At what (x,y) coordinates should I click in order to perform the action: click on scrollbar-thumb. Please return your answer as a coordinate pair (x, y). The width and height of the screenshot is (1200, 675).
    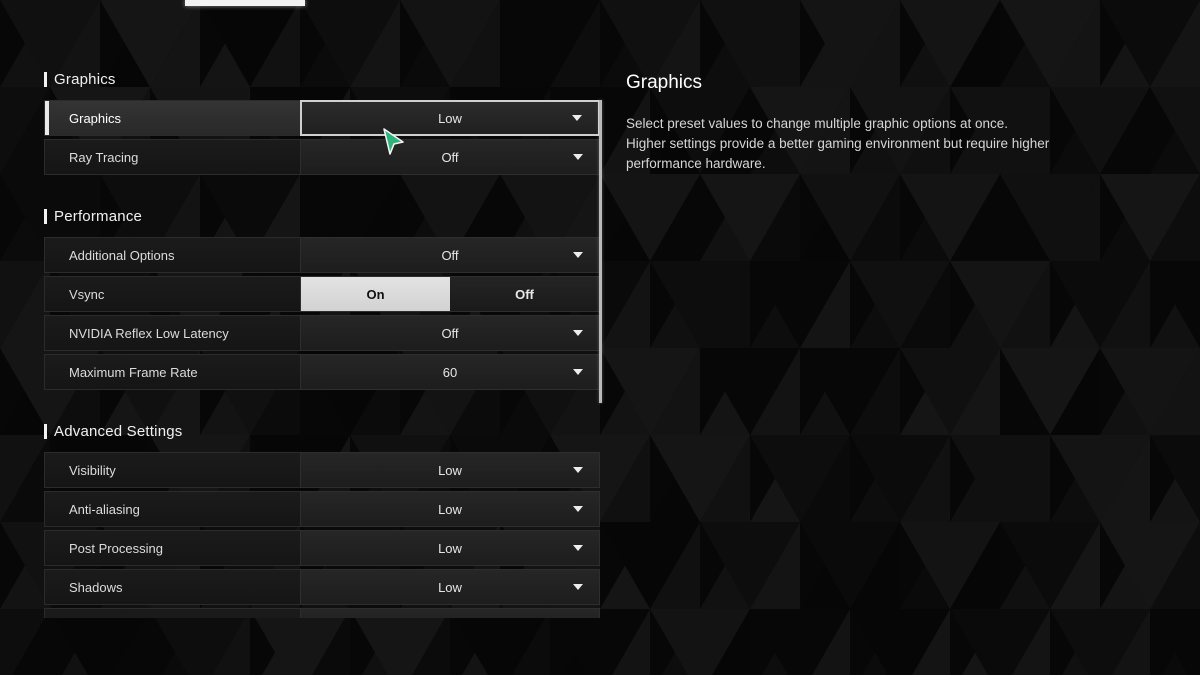
    Looking at the image, I should click on (600, 251).